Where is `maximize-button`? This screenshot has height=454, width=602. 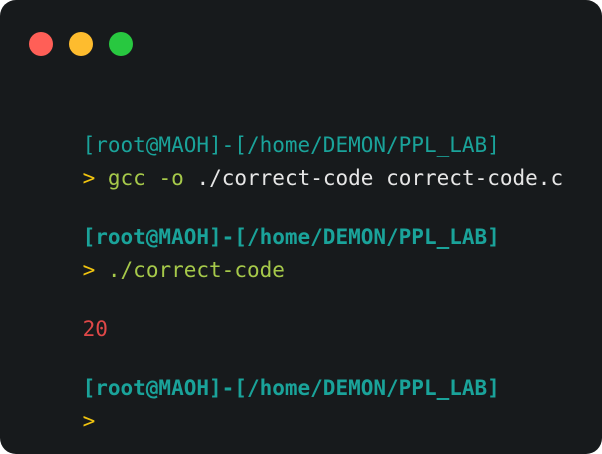
maximize-button is located at coordinates (121, 44).